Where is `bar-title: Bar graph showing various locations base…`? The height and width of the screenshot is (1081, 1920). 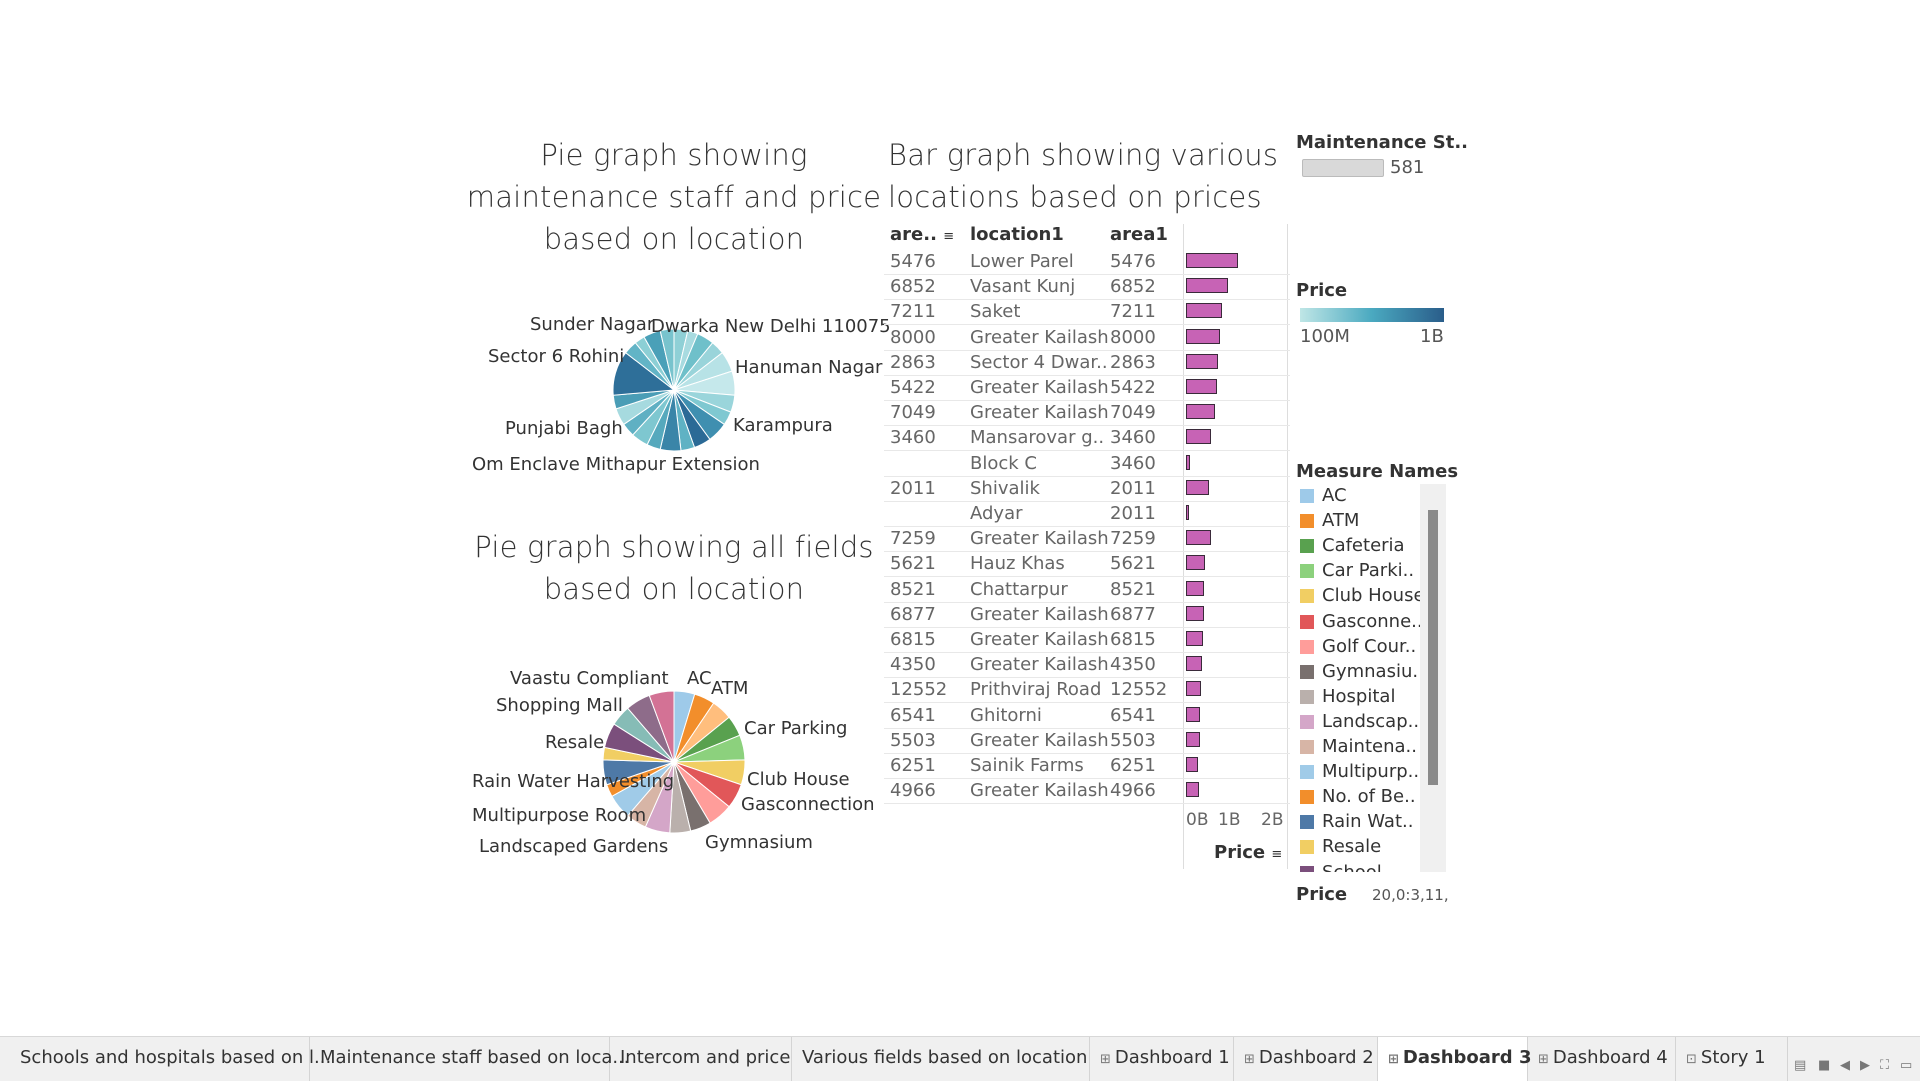
bar-title: Bar graph showing various locations base… is located at coordinates (1083, 176).